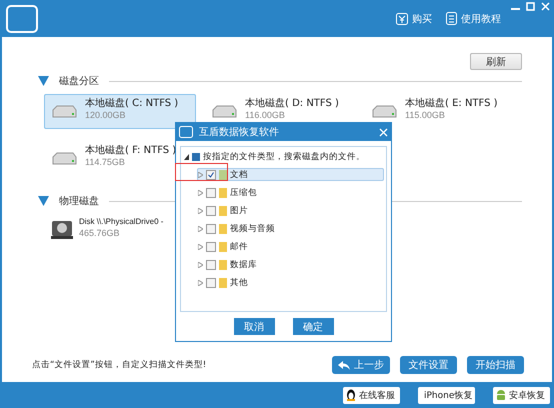  What do you see at coordinates (495, 365) in the screenshot?
I see `action-button: 开始扫描` at bounding box center [495, 365].